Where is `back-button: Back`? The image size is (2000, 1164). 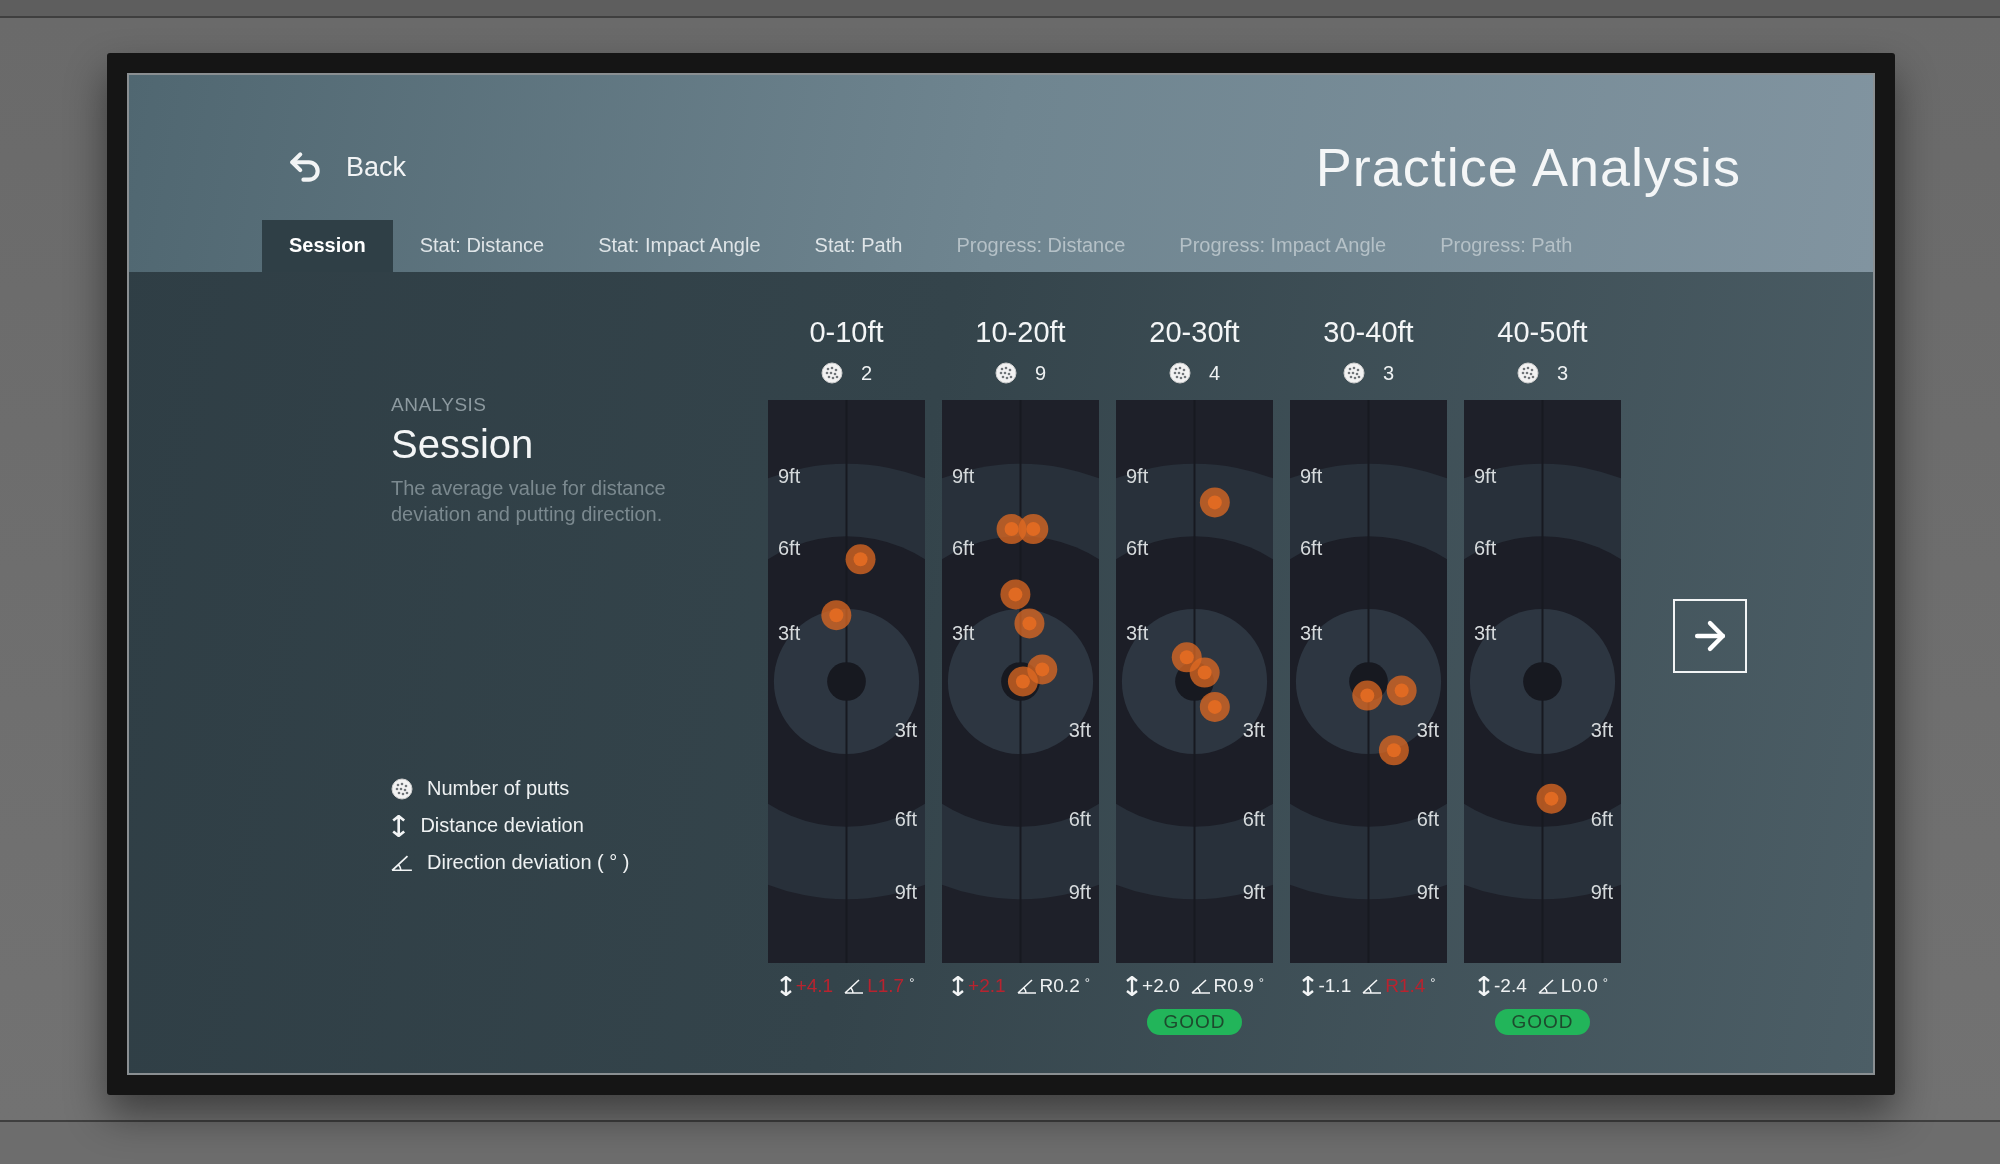 back-button: Back is located at coordinates (346, 167).